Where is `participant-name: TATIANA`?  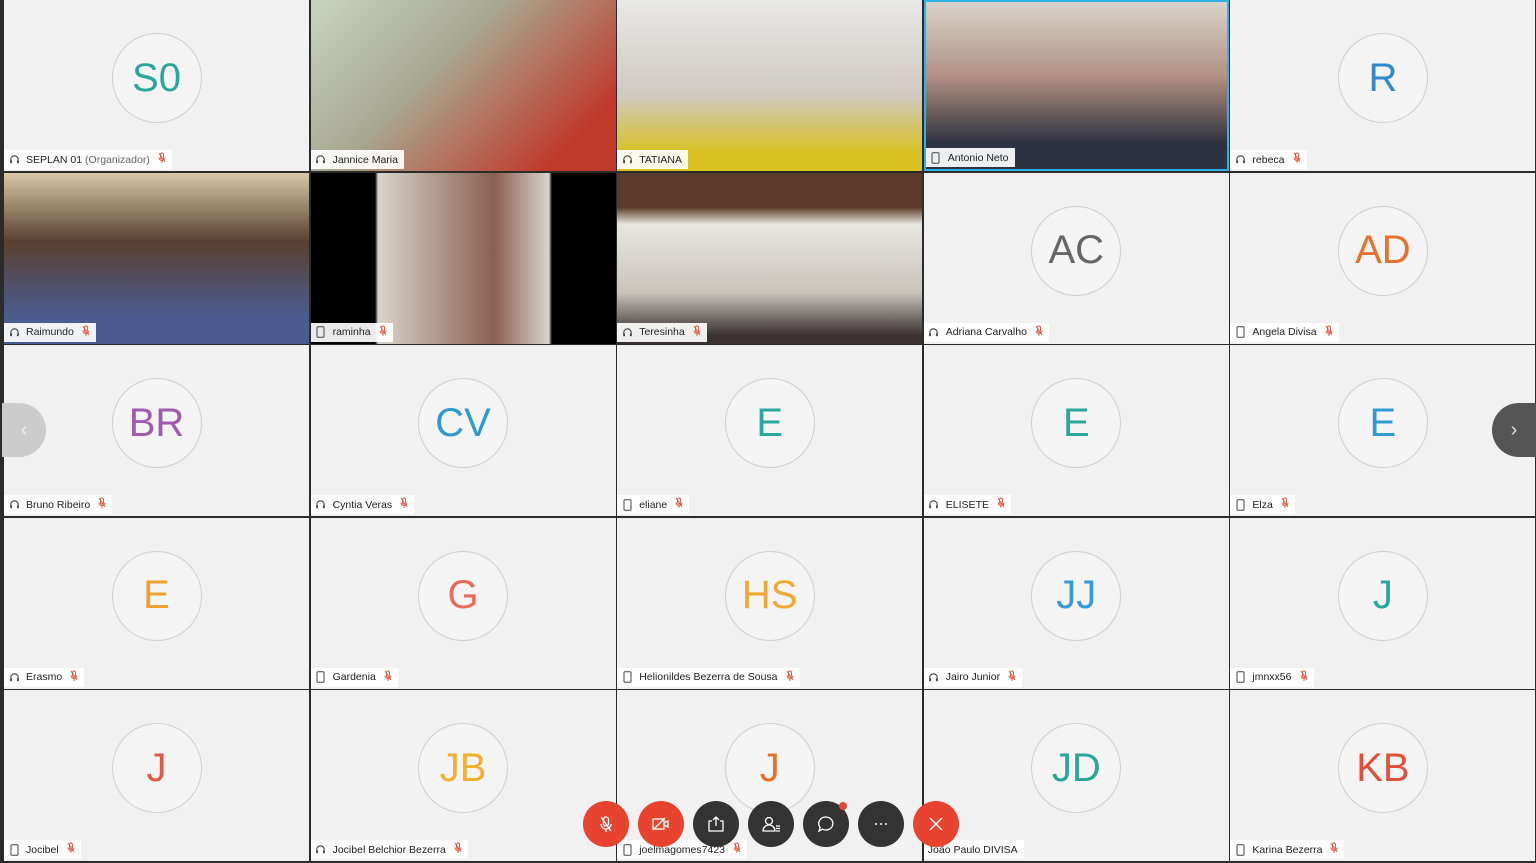
participant-name: TATIANA is located at coordinates (660, 159).